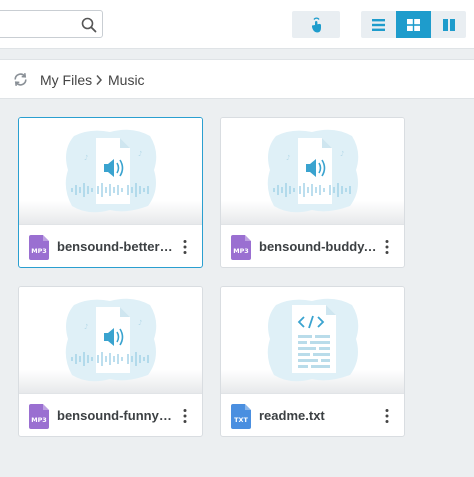  What do you see at coordinates (126, 80) in the screenshot?
I see `breadcrumb-current: Music` at bounding box center [126, 80].